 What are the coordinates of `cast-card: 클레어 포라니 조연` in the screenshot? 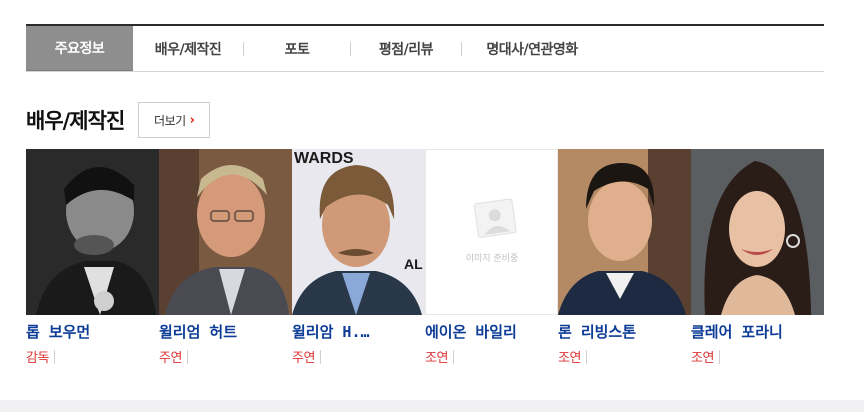 It's located at (757, 259).